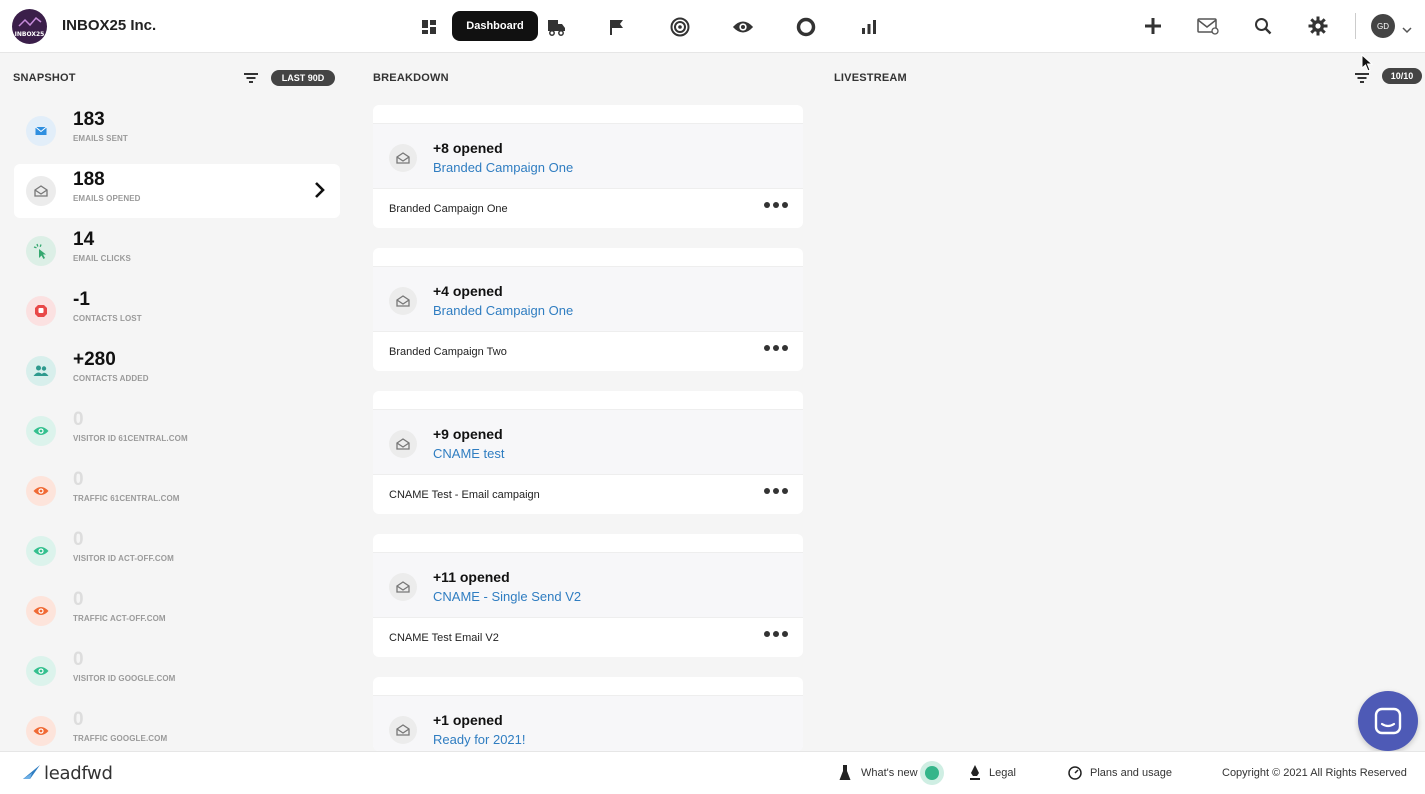 The height and width of the screenshot is (794, 1425). I want to click on mouse-cursor-icon, so click(1367, 65).